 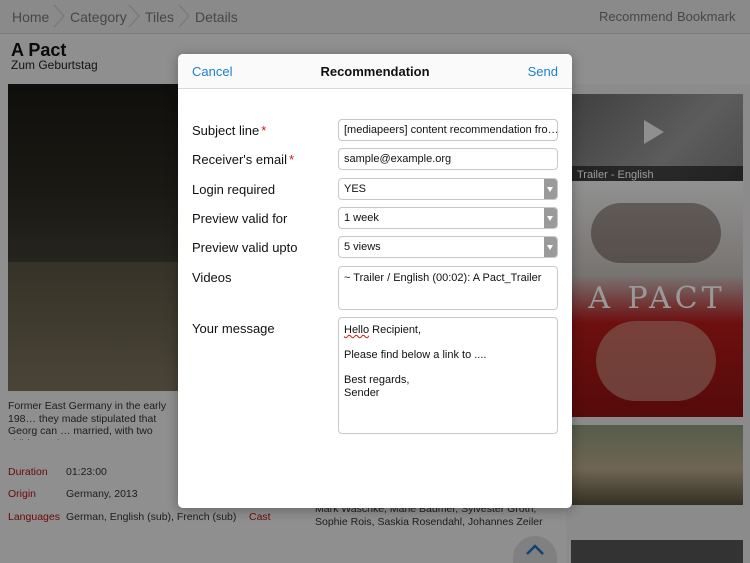 I want to click on subject-label-text: Subject line, so click(x=226, y=130).